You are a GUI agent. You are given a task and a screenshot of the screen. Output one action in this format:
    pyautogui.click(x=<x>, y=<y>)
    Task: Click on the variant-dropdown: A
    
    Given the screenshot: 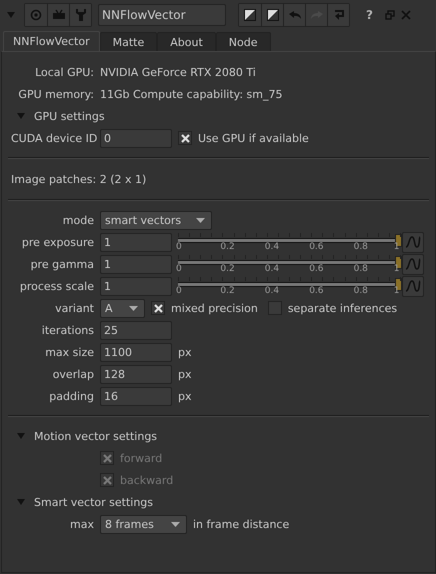 What is the action you would take?
    pyautogui.click(x=122, y=308)
    